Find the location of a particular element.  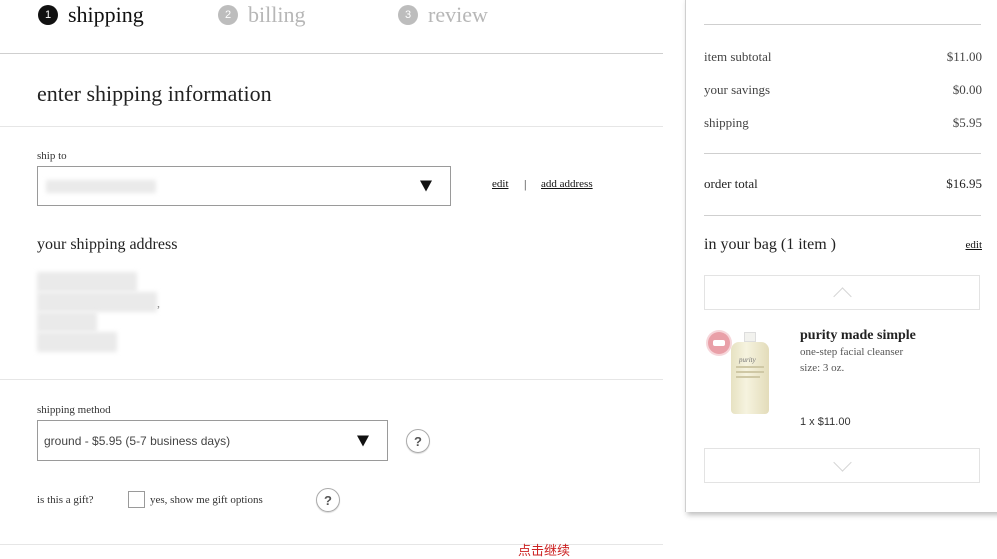

step-number: 1 is located at coordinates (48, 15).